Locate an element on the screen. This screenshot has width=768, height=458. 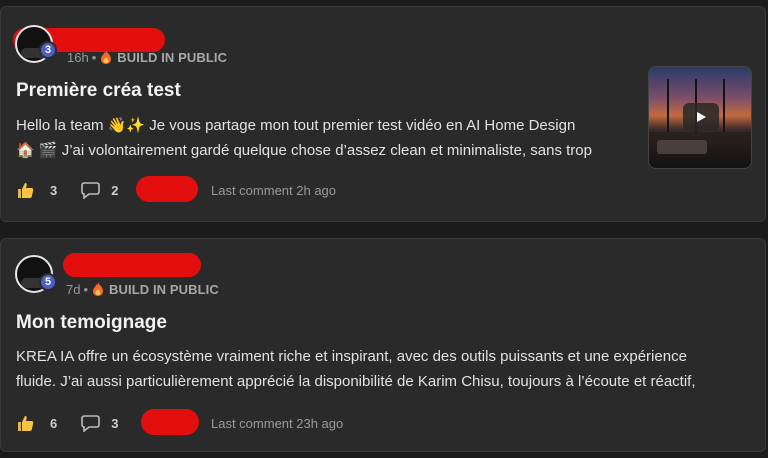
last-comment-time: Last comment 23h ago is located at coordinates (277, 423).